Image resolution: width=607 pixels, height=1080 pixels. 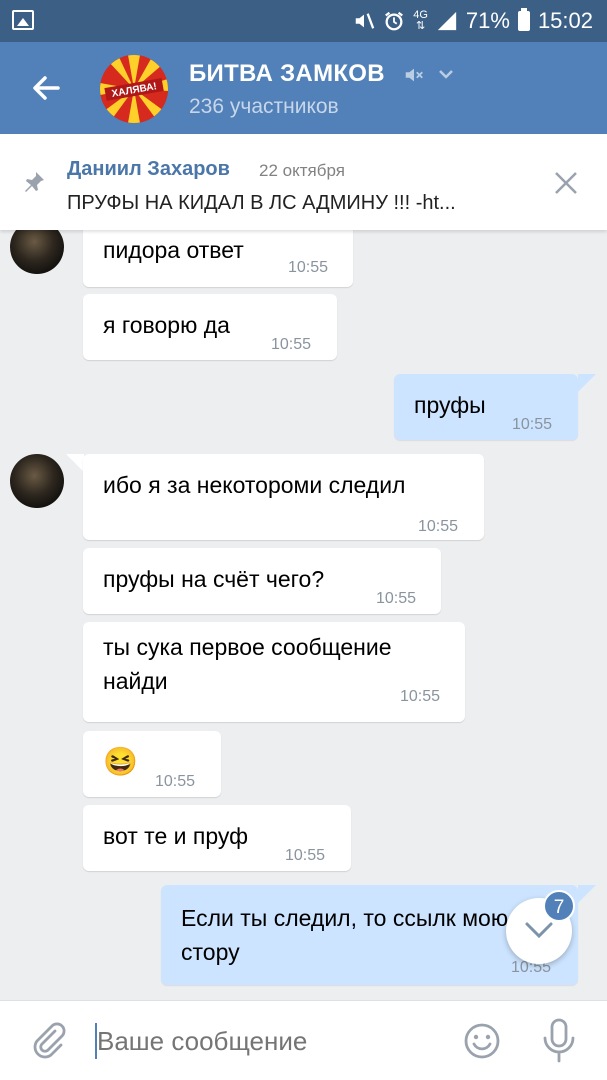 What do you see at coordinates (565, 20) in the screenshot?
I see `clock: 15:02` at bounding box center [565, 20].